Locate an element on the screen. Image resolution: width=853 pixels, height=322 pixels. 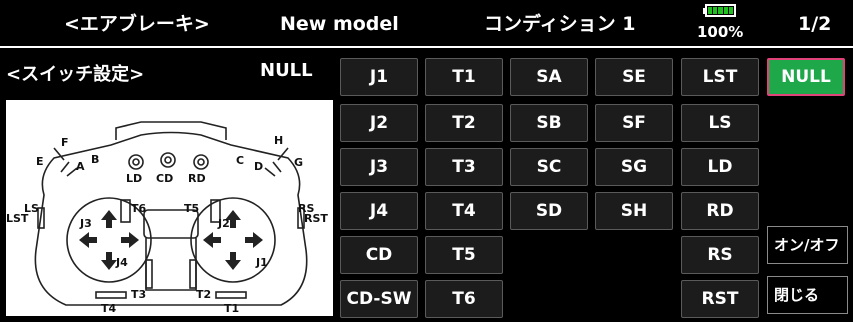
switch-button-j1: J1 is located at coordinates (379, 77).